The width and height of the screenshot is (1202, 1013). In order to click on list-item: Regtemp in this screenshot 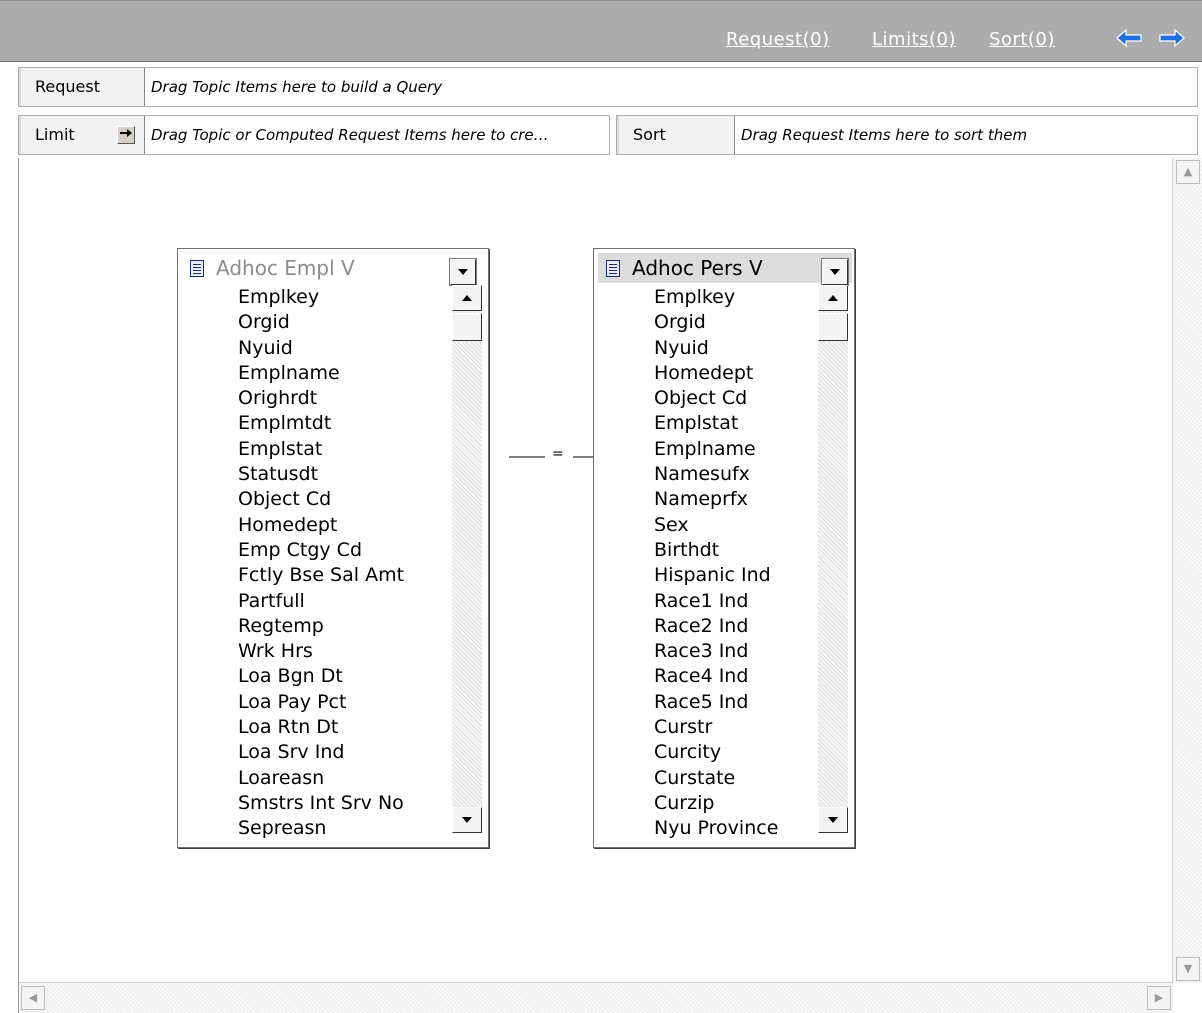, I will do `click(343, 626)`.